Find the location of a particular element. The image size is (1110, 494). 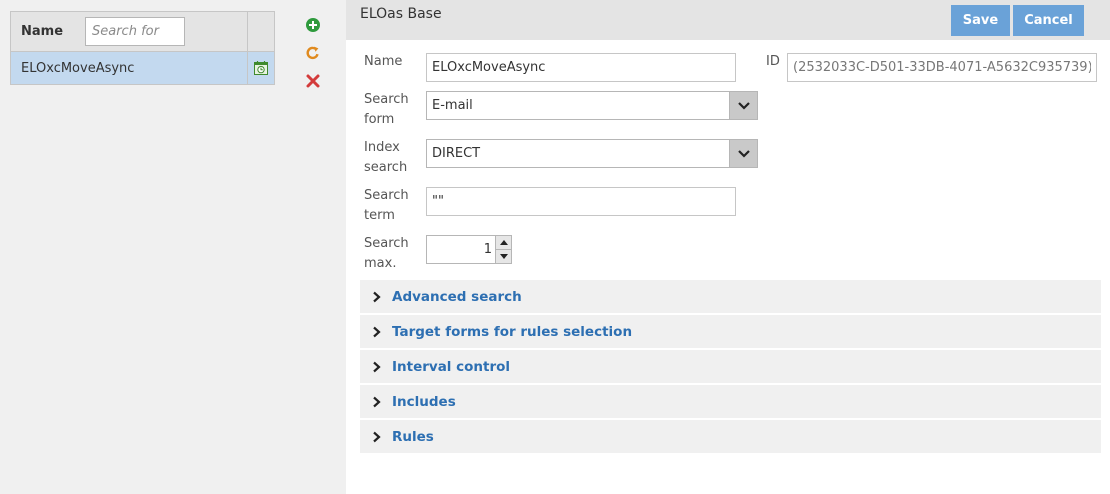

form-title-bar: ELOas Base Save Cancel is located at coordinates (728, 20).